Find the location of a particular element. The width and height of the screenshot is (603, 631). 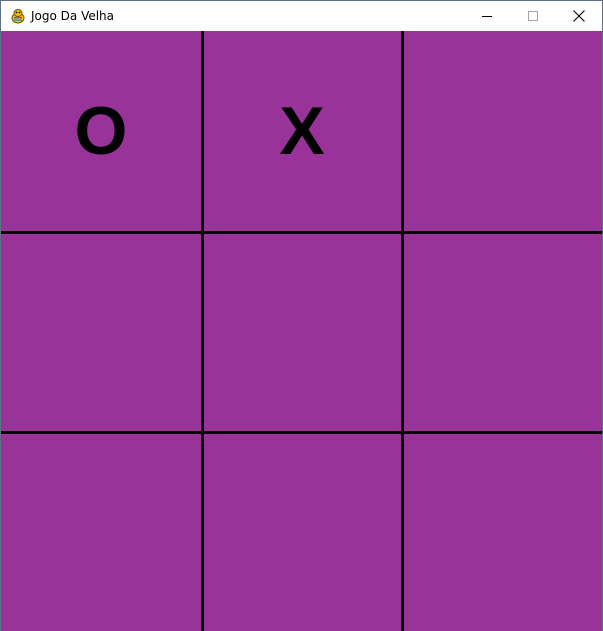

close-icon is located at coordinates (579, 16).